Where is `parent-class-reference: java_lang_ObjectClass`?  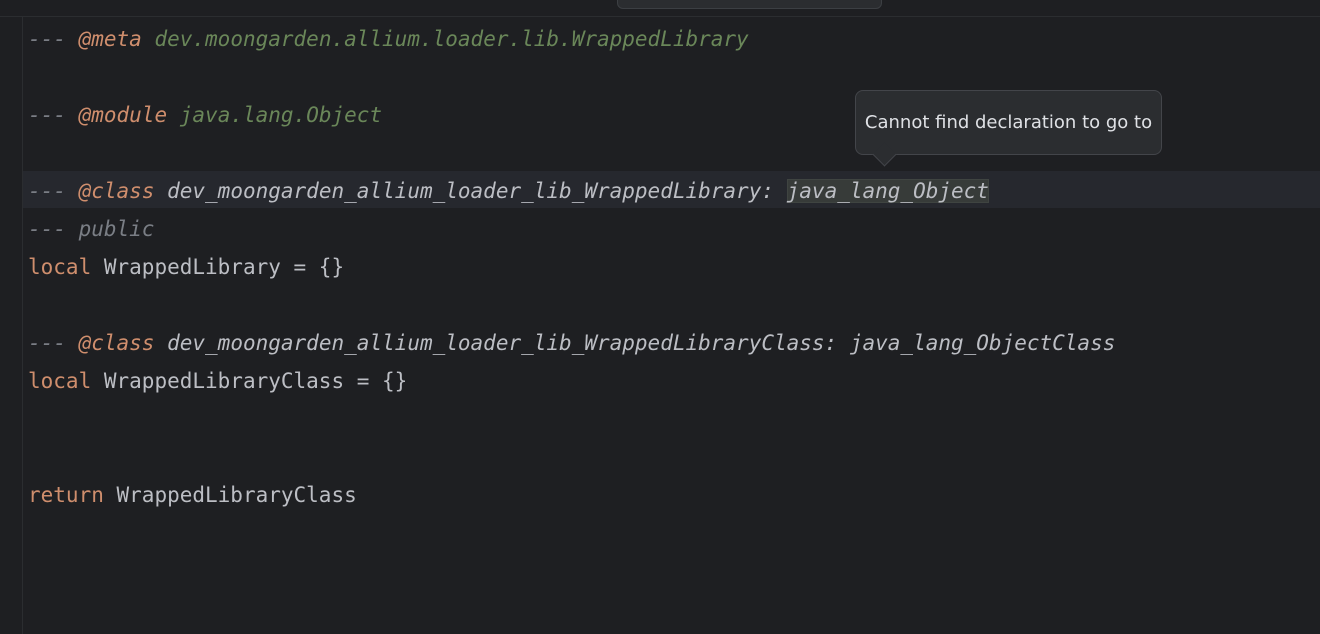 parent-class-reference: java_lang_ObjectClass is located at coordinates (983, 343).